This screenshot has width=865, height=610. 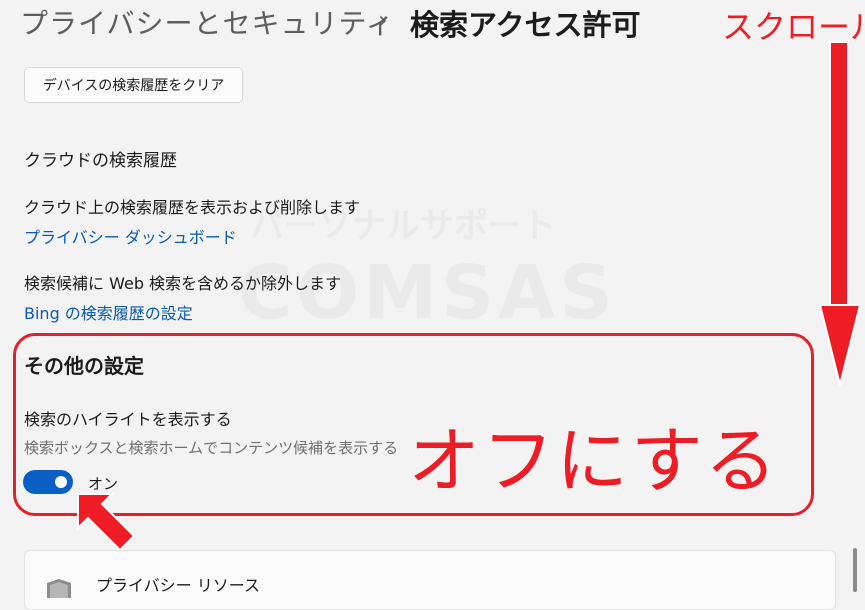 I want to click on bing-history-settings-link: Bing の検索履歴の設定, so click(x=108, y=312).